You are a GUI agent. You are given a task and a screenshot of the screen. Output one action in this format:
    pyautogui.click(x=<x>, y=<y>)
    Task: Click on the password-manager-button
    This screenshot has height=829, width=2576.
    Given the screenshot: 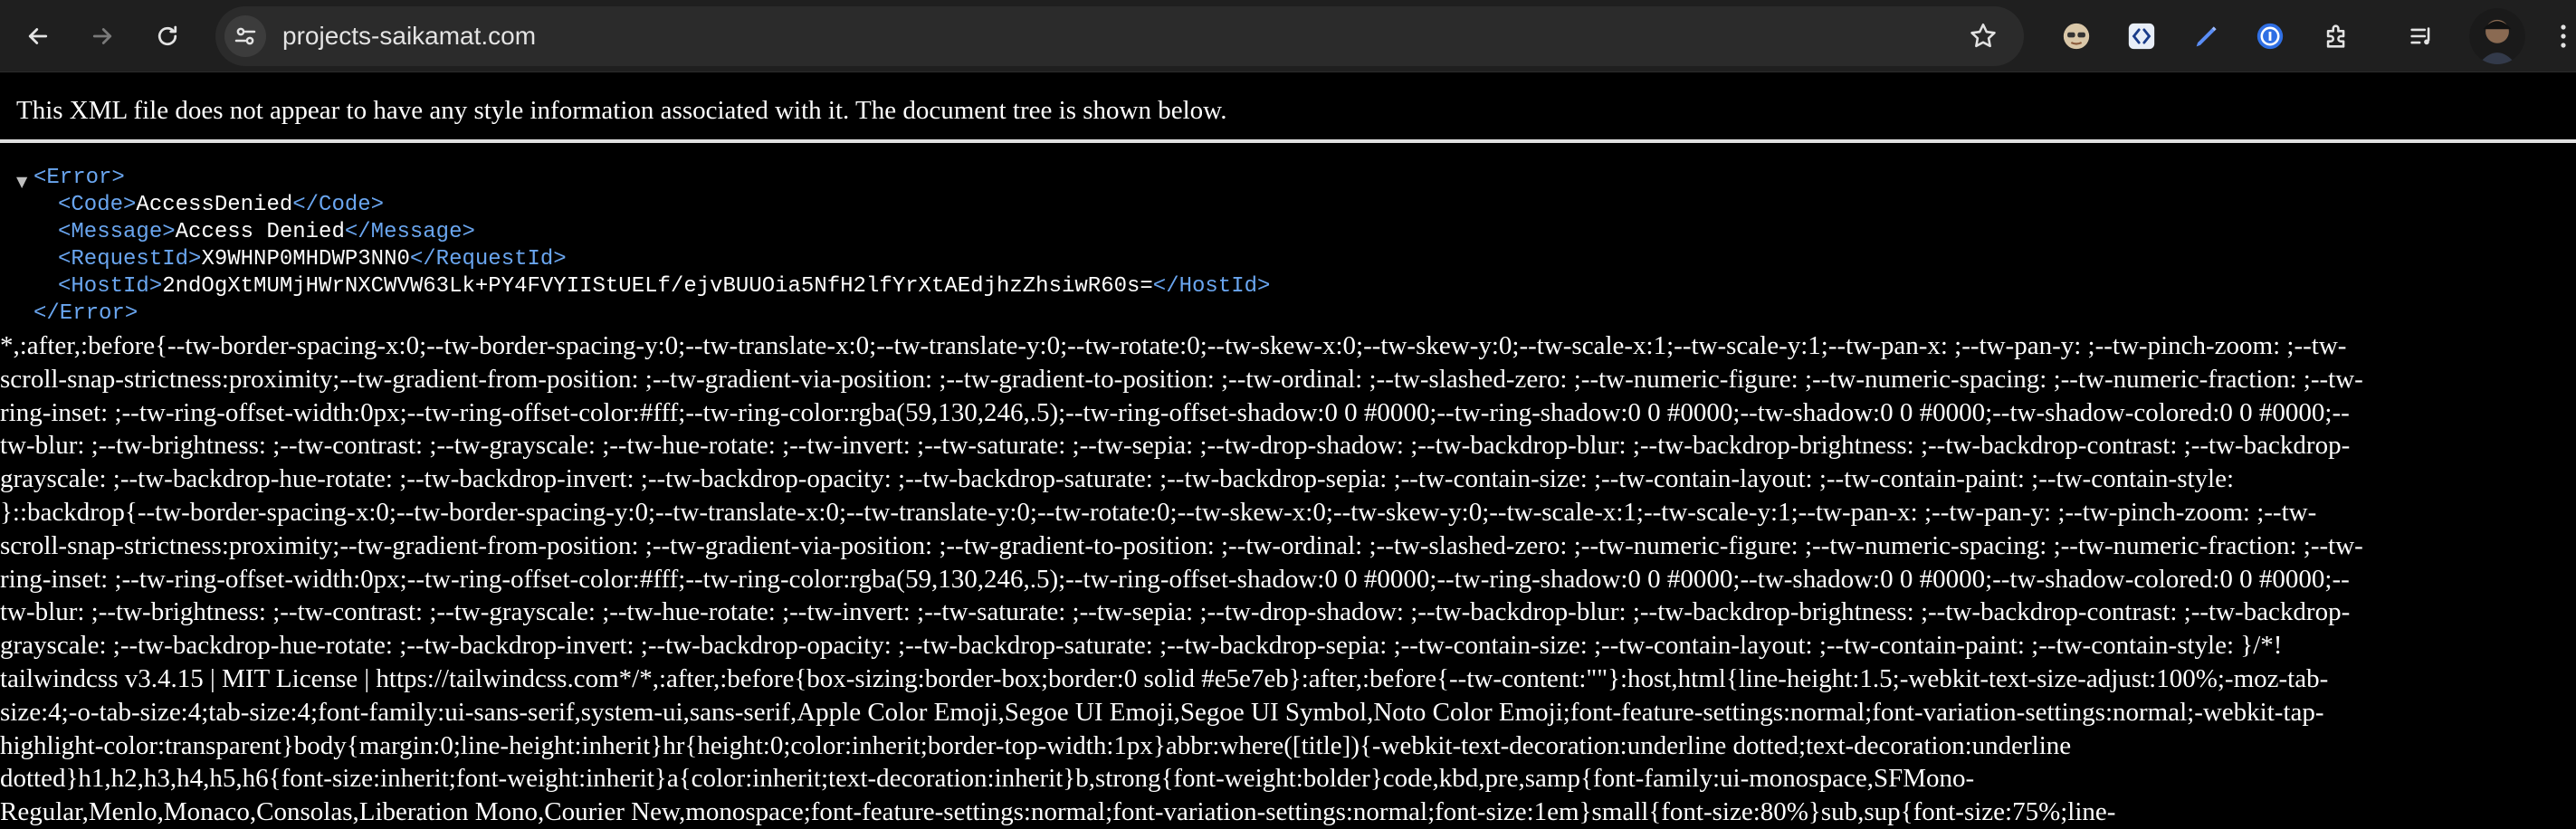 What is the action you would take?
    pyautogui.click(x=2270, y=36)
    